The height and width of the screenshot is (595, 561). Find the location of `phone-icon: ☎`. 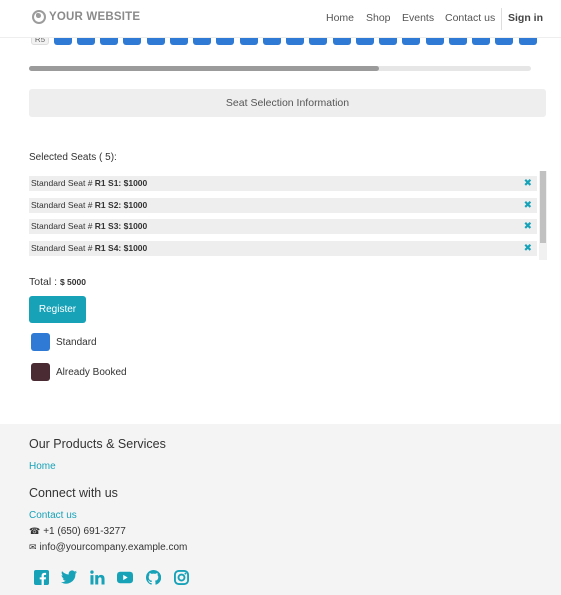

phone-icon: ☎ is located at coordinates (35, 531).